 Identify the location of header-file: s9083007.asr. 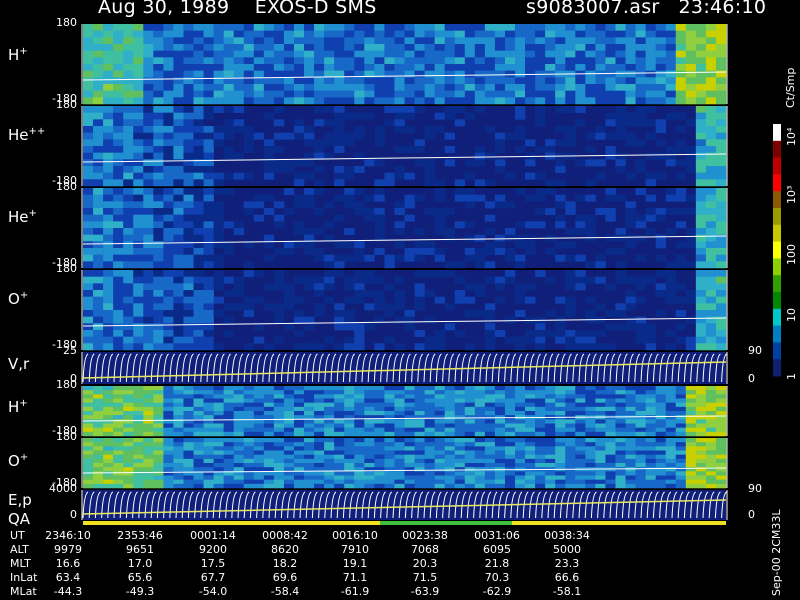
(593, 9).